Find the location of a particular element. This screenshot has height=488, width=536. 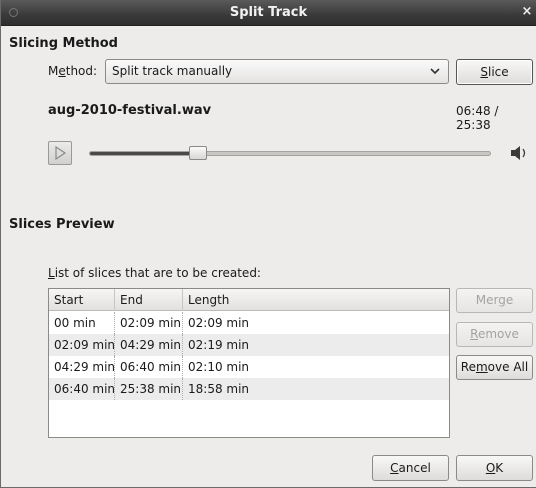

volume-icon is located at coordinates (519, 153).